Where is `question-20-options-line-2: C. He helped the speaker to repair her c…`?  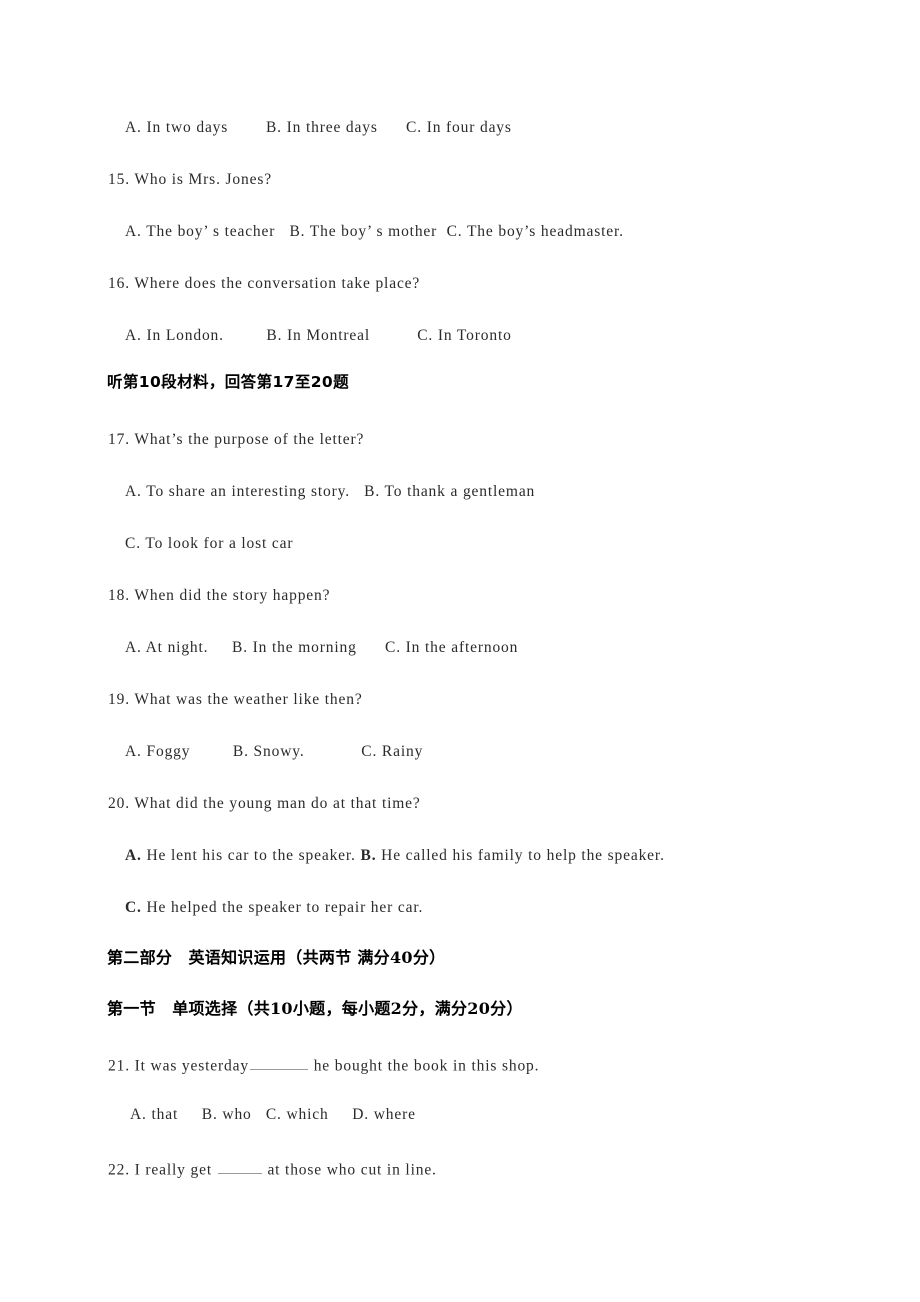
question-20-options-line-2: C. He helped the speaker to repair her c… is located at coordinates (274, 908).